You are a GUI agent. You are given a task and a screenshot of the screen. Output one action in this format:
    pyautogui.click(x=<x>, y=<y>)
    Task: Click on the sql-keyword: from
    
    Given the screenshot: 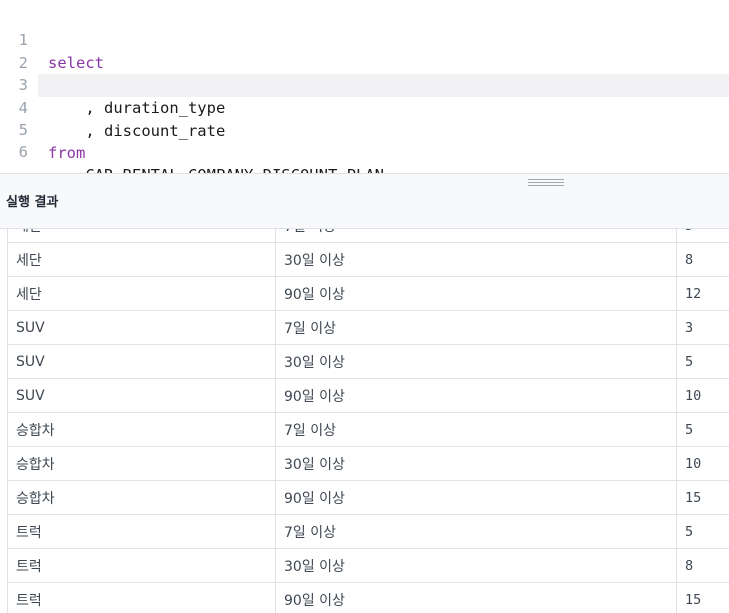 What is the action you would take?
    pyautogui.click(x=66, y=153)
    